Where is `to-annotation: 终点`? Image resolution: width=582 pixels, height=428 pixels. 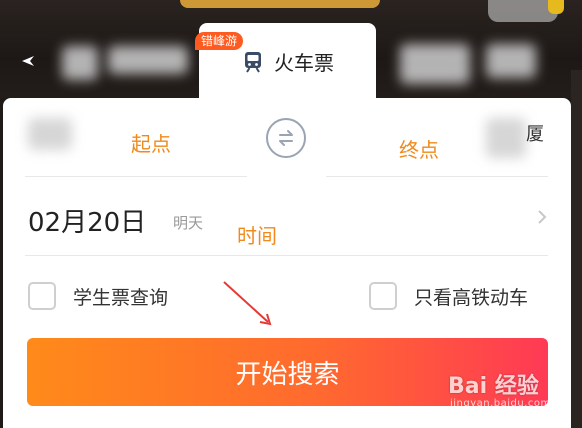
to-annotation: 终点 is located at coordinates (419, 150).